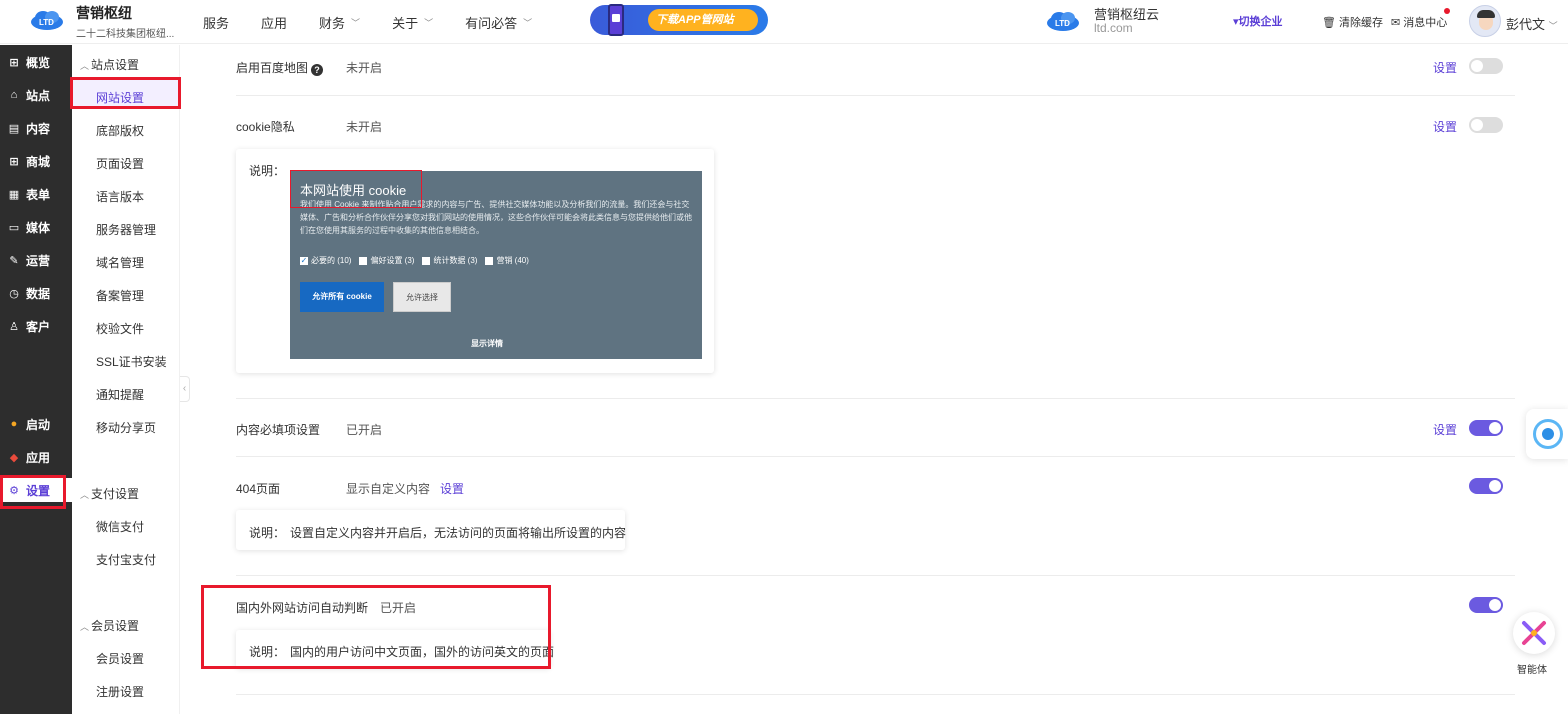 This screenshot has width=1568, height=714. What do you see at coordinates (36, 326) in the screenshot?
I see `sidebar-item-customer: ♙ 客户` at bounding box center [36, 326].